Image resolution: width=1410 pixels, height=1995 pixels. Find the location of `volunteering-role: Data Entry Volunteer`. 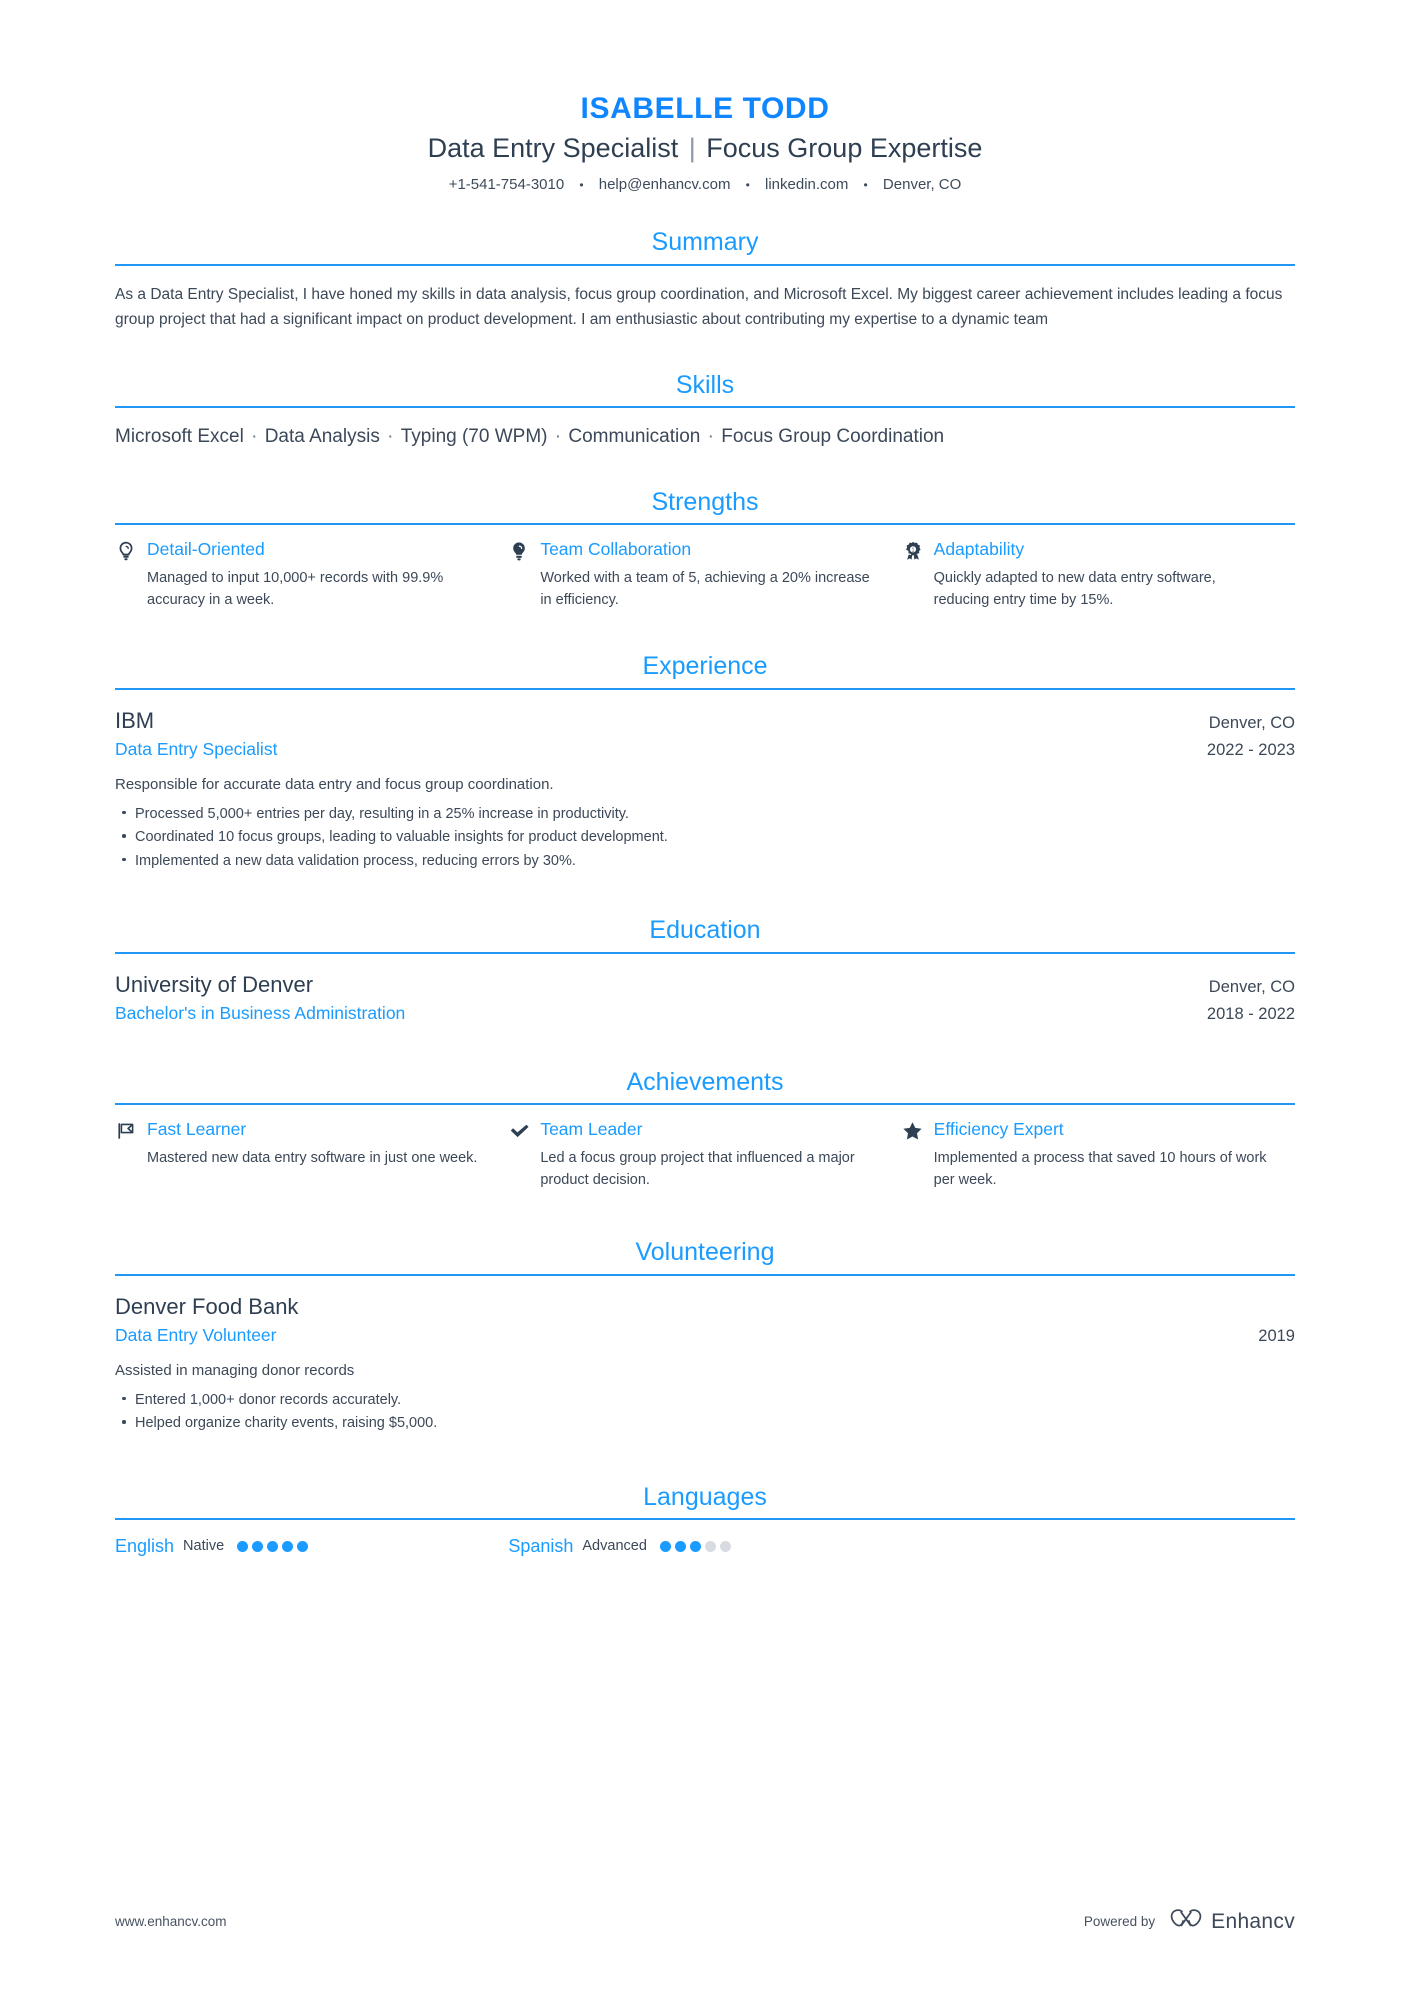

volunteering-role: Data Entry Volunteer is located at coordinates (196, 1335).